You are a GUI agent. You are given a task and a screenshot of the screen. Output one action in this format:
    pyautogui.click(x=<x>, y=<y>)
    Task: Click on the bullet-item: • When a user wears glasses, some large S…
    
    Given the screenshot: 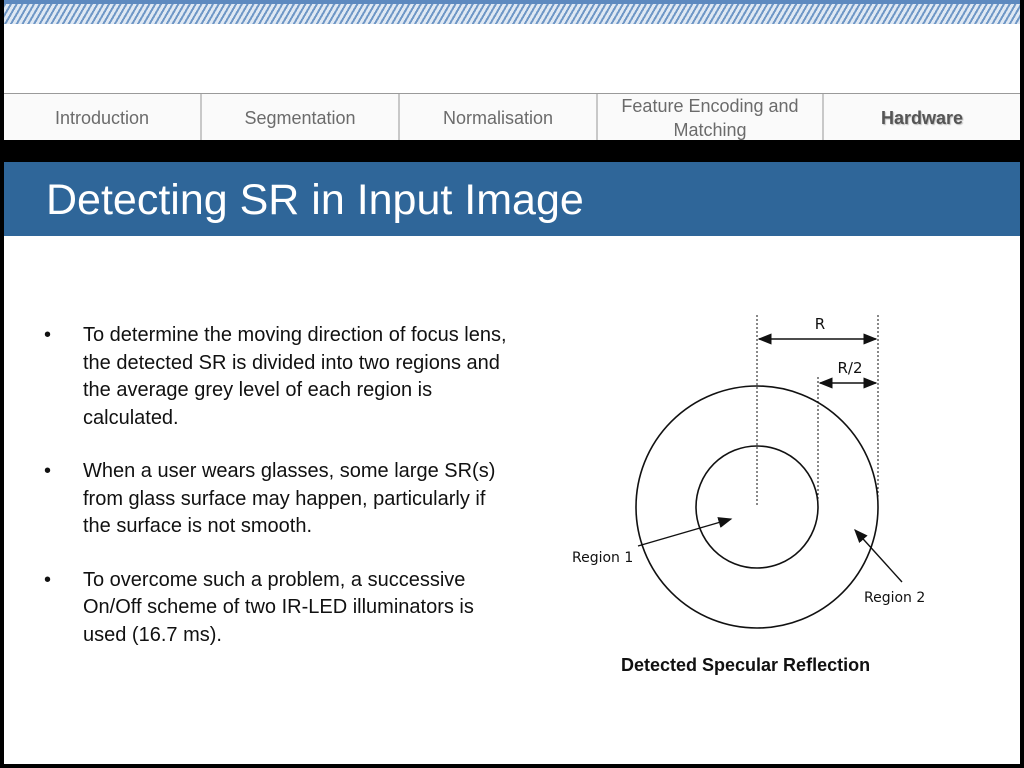 What is the action you would take?
    pyautogui.click(x=279, y=499)
    